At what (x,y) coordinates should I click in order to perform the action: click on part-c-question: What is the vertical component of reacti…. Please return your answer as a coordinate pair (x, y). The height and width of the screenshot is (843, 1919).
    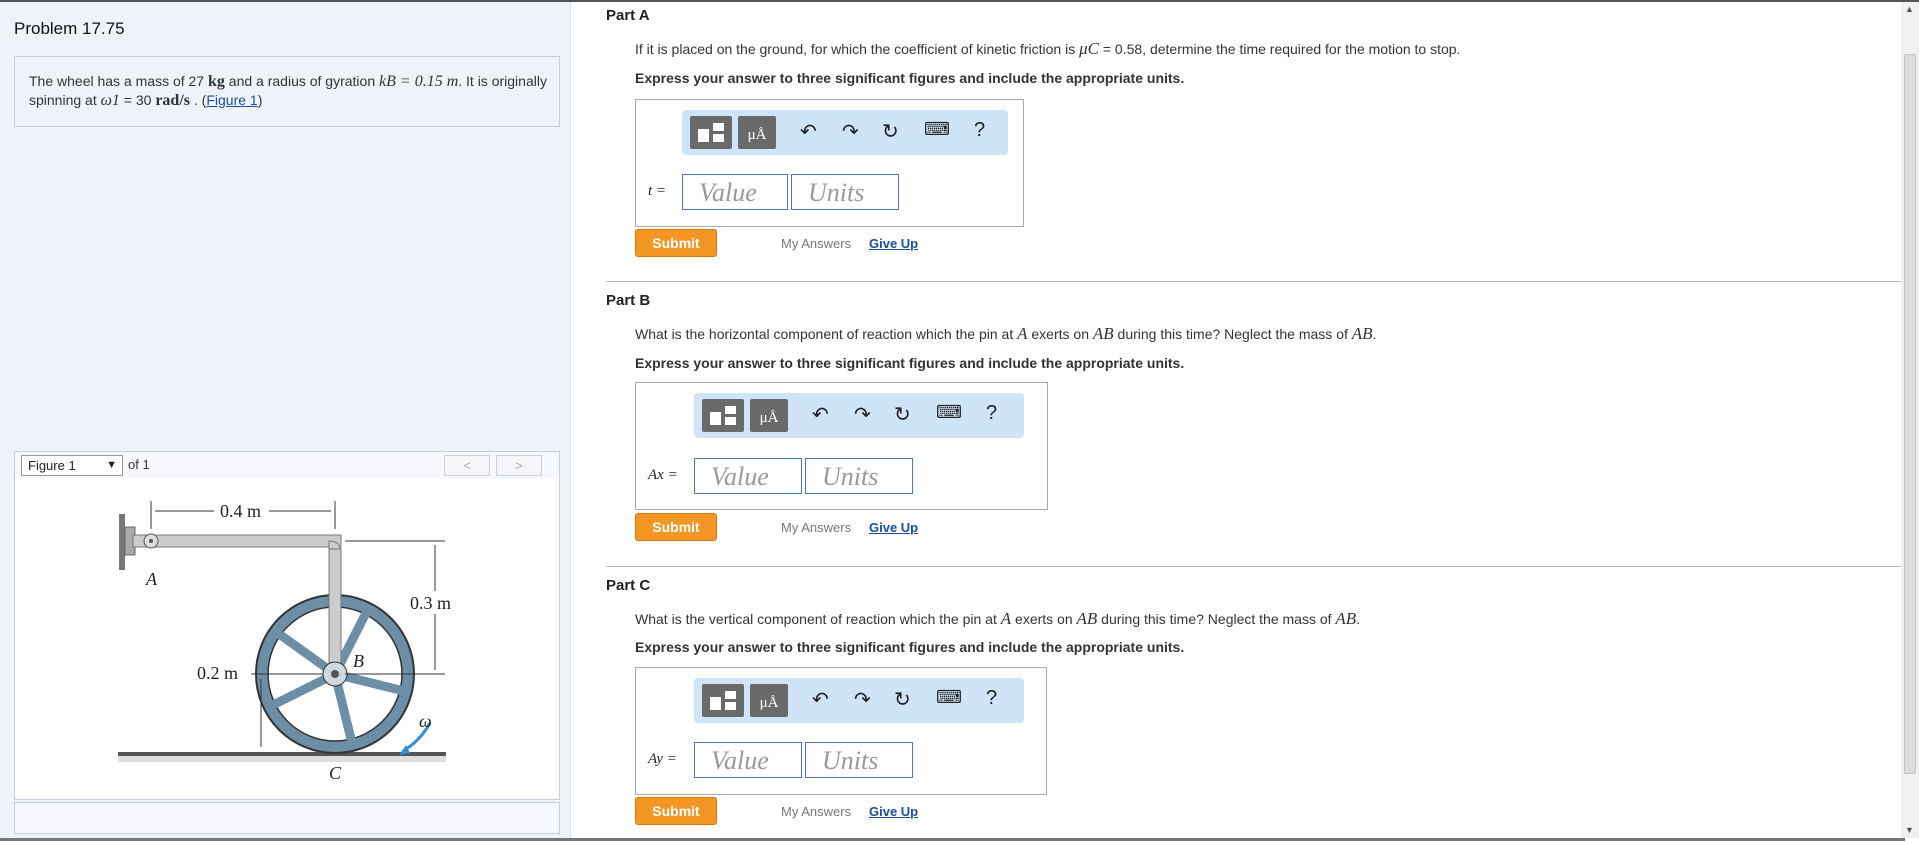
    Looking at the image, I should click on (997, 619).